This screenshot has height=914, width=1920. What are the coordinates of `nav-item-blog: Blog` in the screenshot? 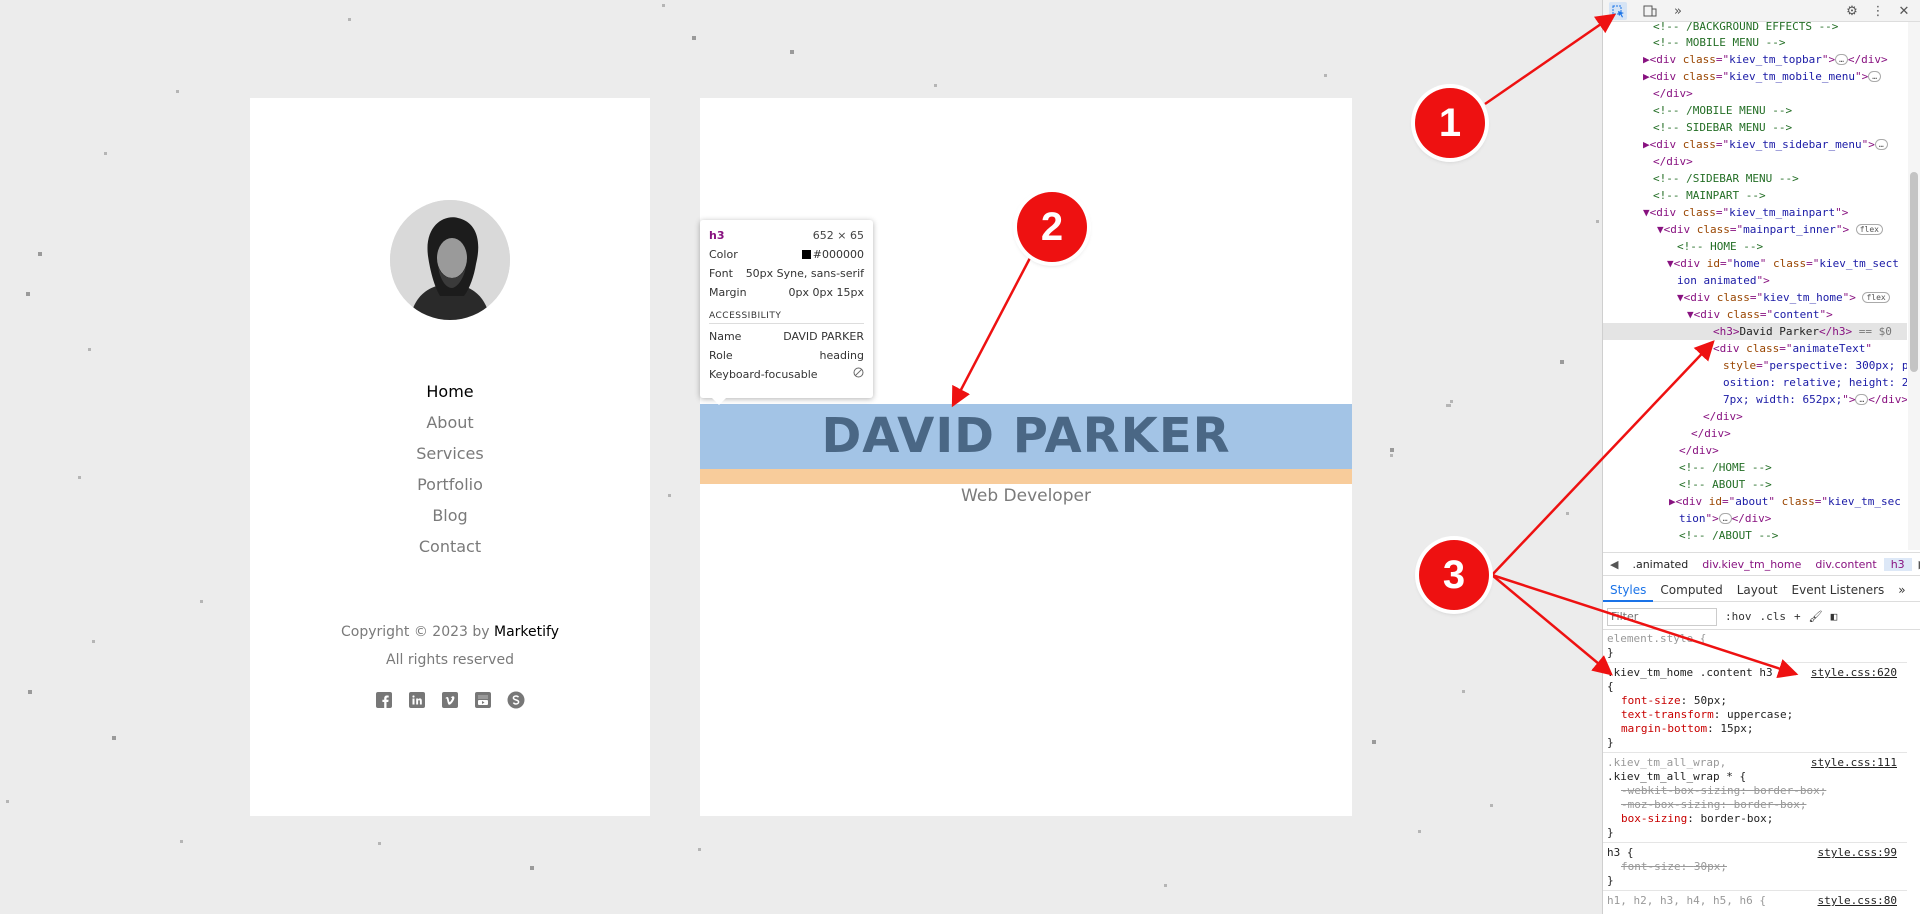 It's located at (450, 519).